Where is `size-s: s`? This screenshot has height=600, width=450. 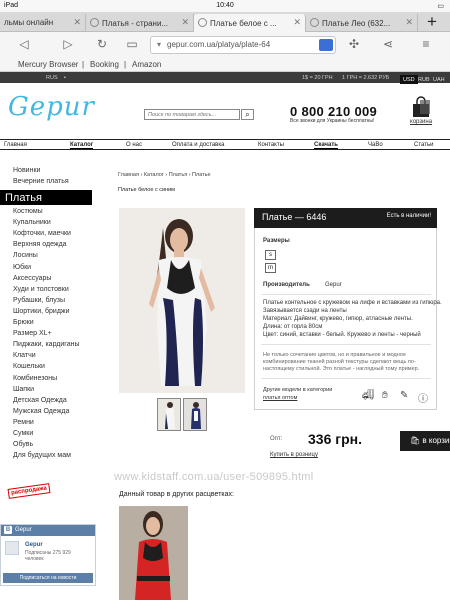 size-s: s is located at coordinates (270, 255).